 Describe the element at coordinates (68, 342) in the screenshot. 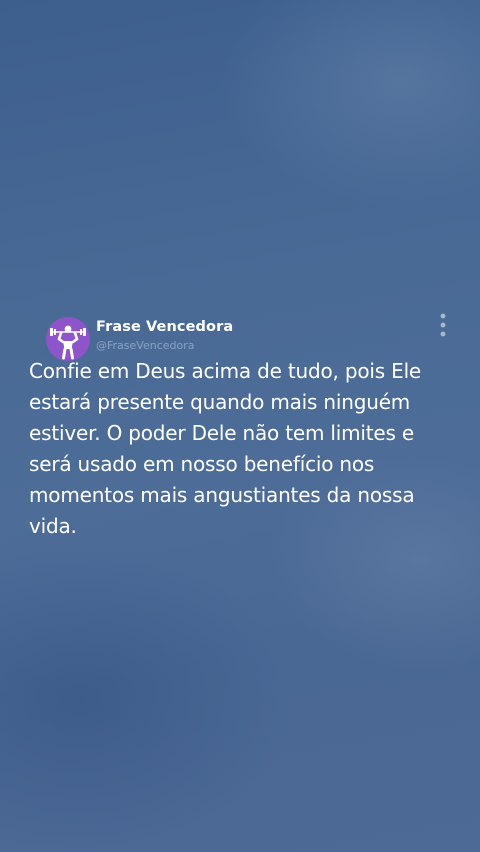

I see `strongman-icon` at that location.